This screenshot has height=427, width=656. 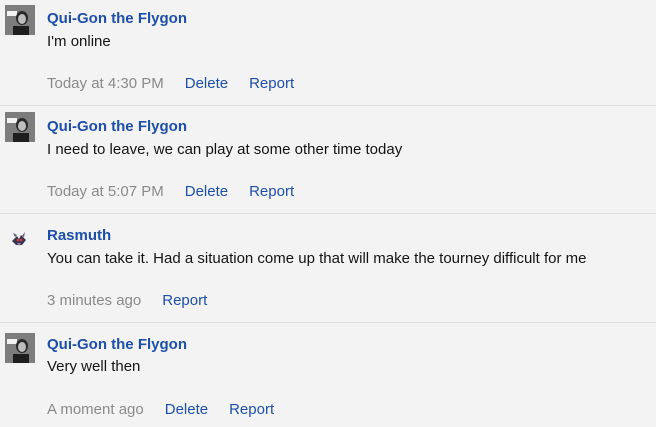 I want to click on sprite-avatar, so click(x=19, y=238).